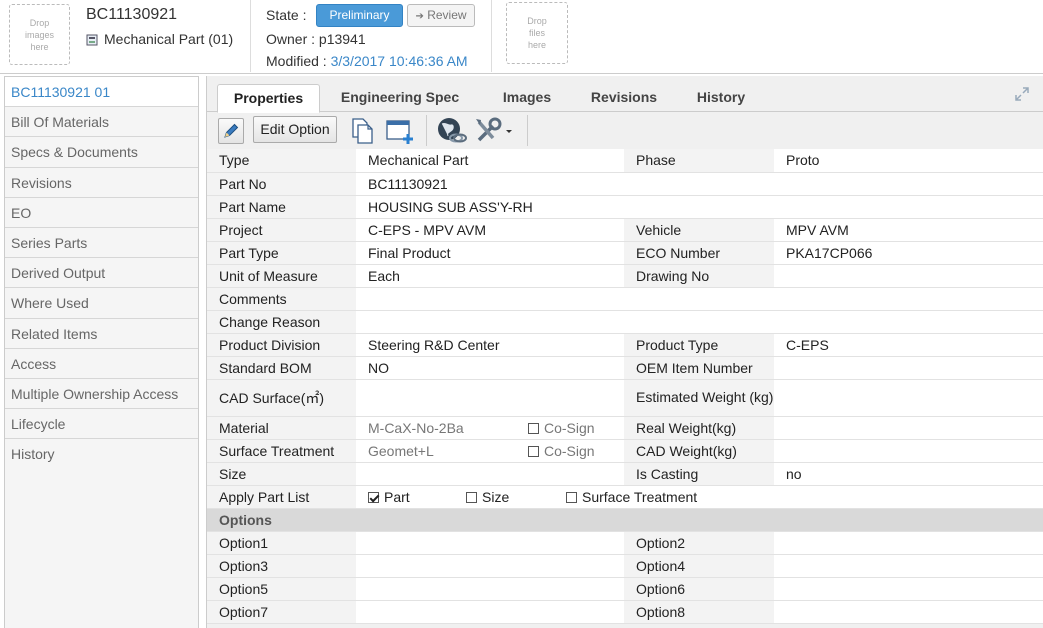  Describe the element at coordinates (281, 345) in the screenshot. I see `product-division-label: Product Division` at that location.